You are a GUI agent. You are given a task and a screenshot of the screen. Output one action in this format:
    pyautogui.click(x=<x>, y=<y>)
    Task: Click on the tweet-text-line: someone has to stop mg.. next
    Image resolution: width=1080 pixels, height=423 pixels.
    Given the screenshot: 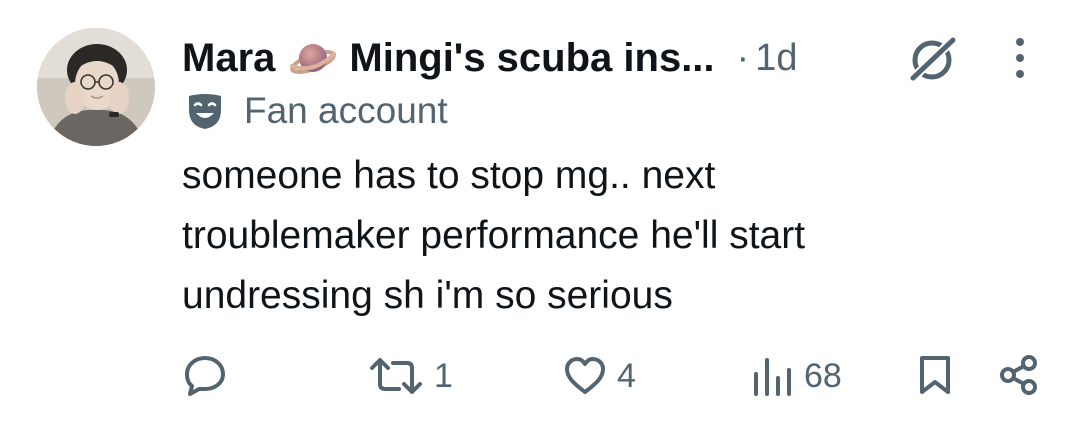 What is the action you would take?
    pyautogui.click(x=449, y=175)
    